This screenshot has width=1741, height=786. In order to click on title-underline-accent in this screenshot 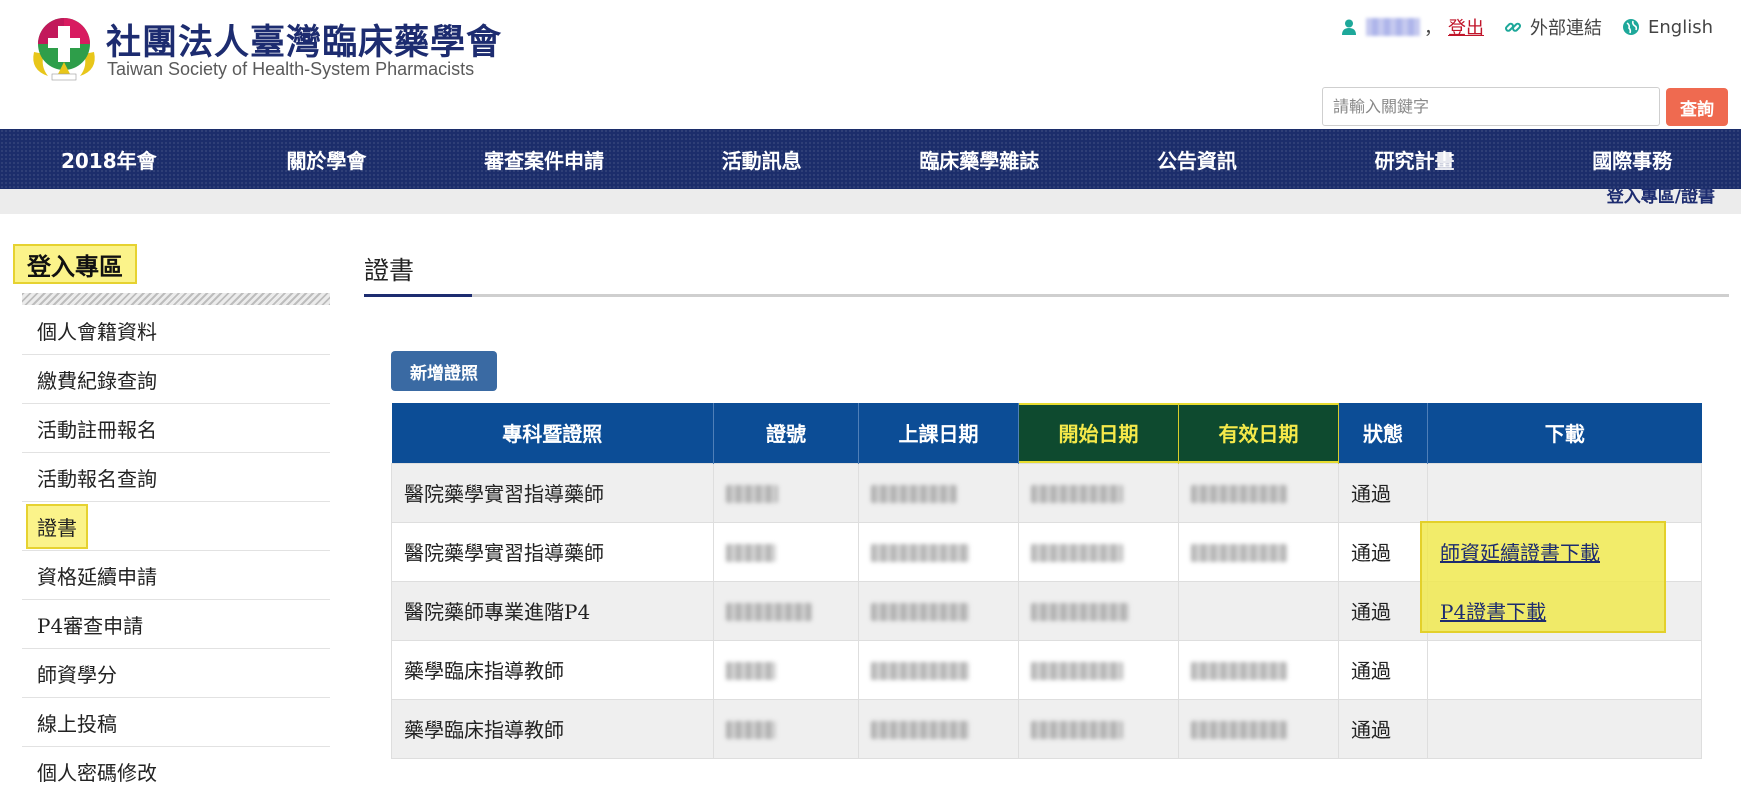, I will do `click(418, 295)`.